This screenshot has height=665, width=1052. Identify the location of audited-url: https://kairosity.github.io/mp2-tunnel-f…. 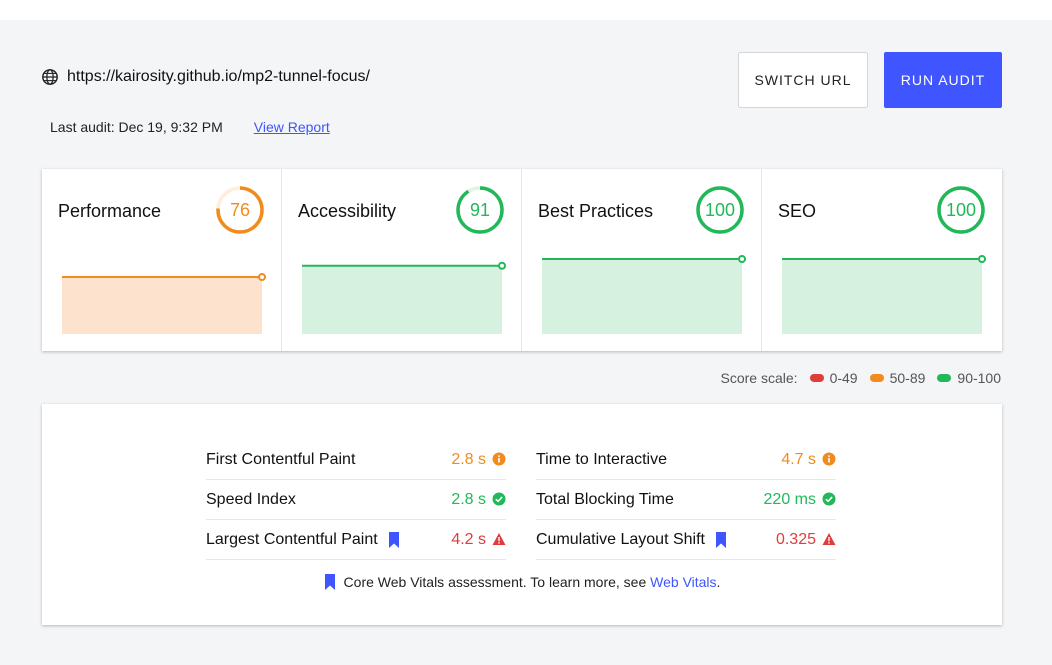
(218, 76).